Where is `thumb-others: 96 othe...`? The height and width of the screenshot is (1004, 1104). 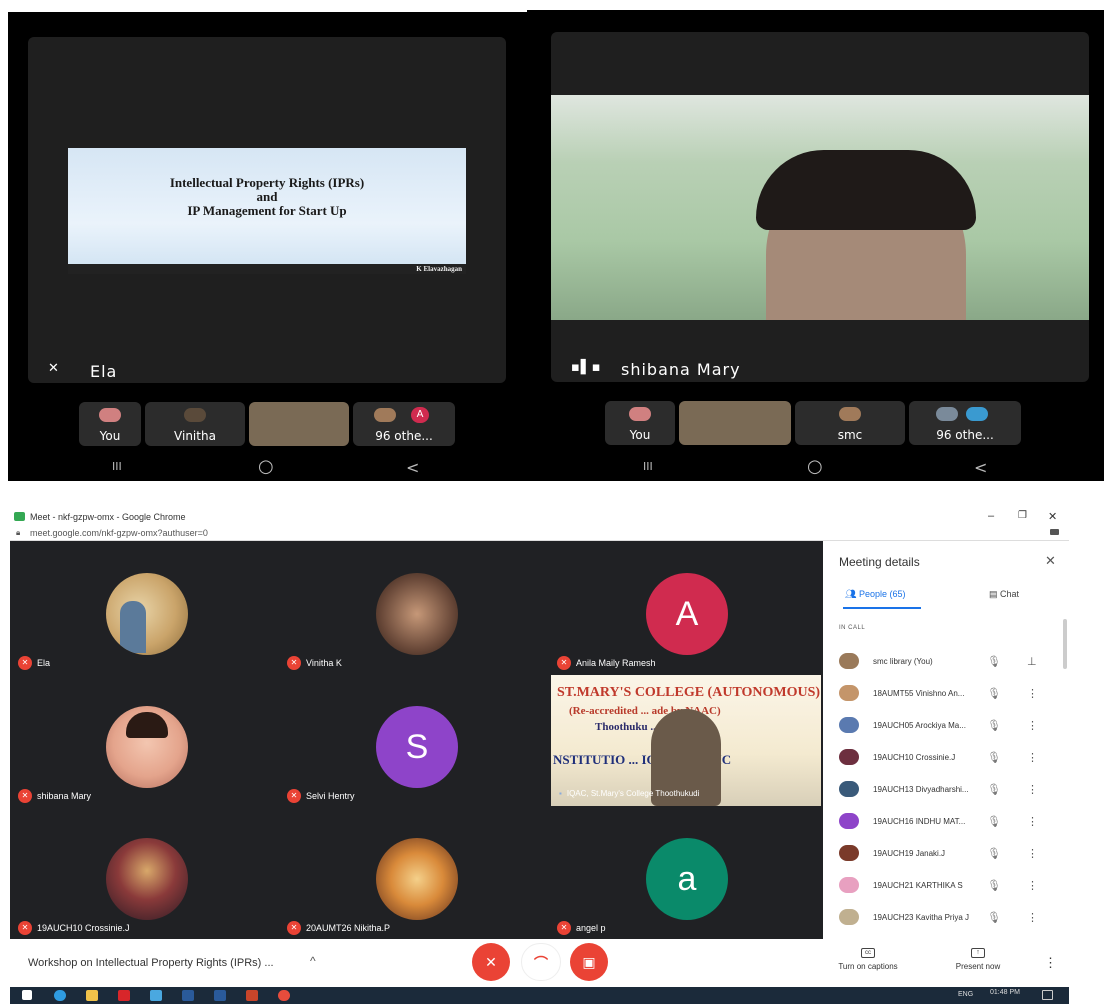
thumb-others: 96 othe... is located at coordinates (965, 423).